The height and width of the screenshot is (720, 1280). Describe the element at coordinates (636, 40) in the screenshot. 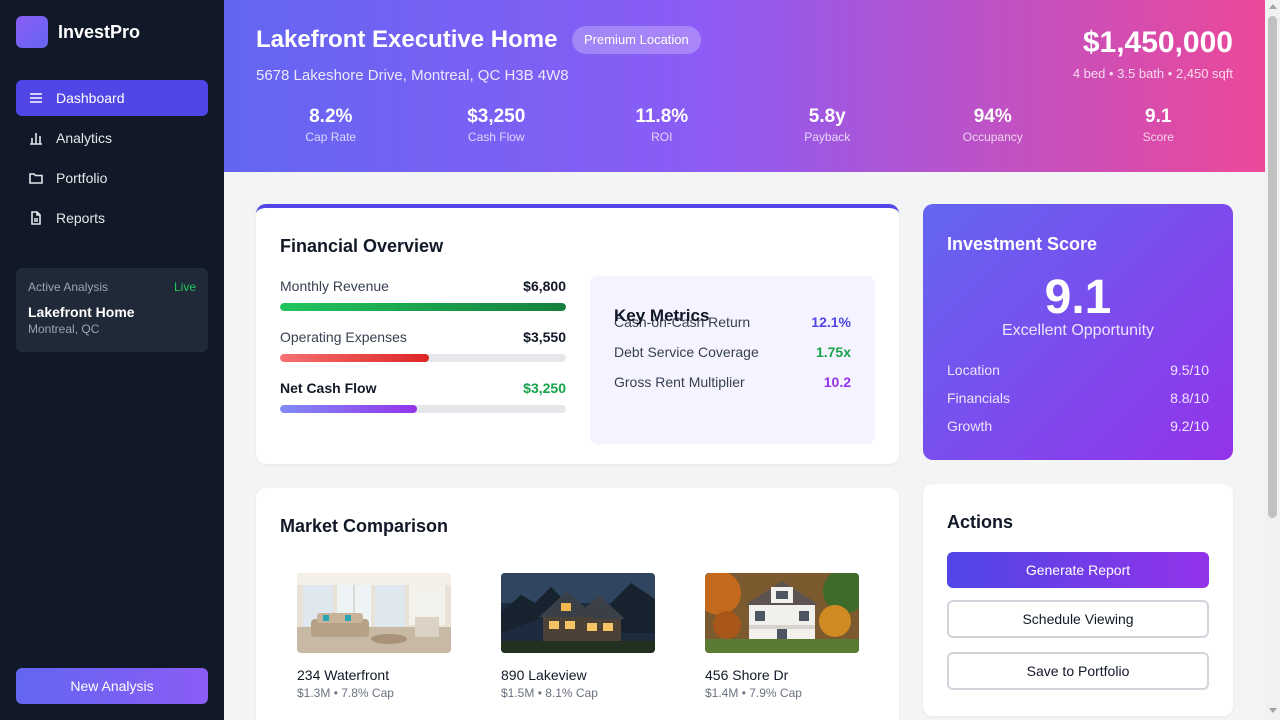

I see `location-badge: Premium Location` at that location.